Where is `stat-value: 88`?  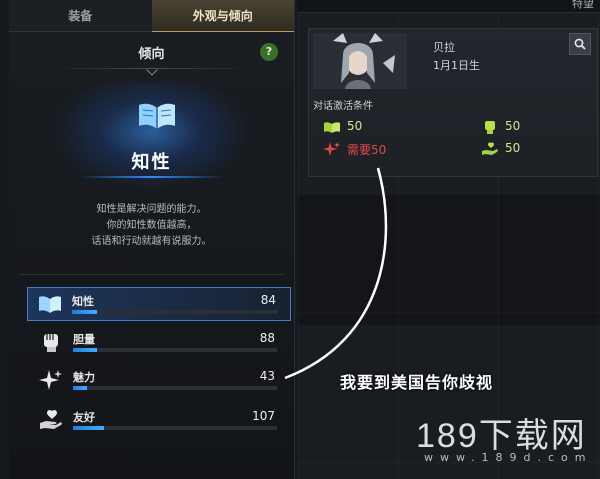 stat-value: 88 is located at coordinates (267, 338).